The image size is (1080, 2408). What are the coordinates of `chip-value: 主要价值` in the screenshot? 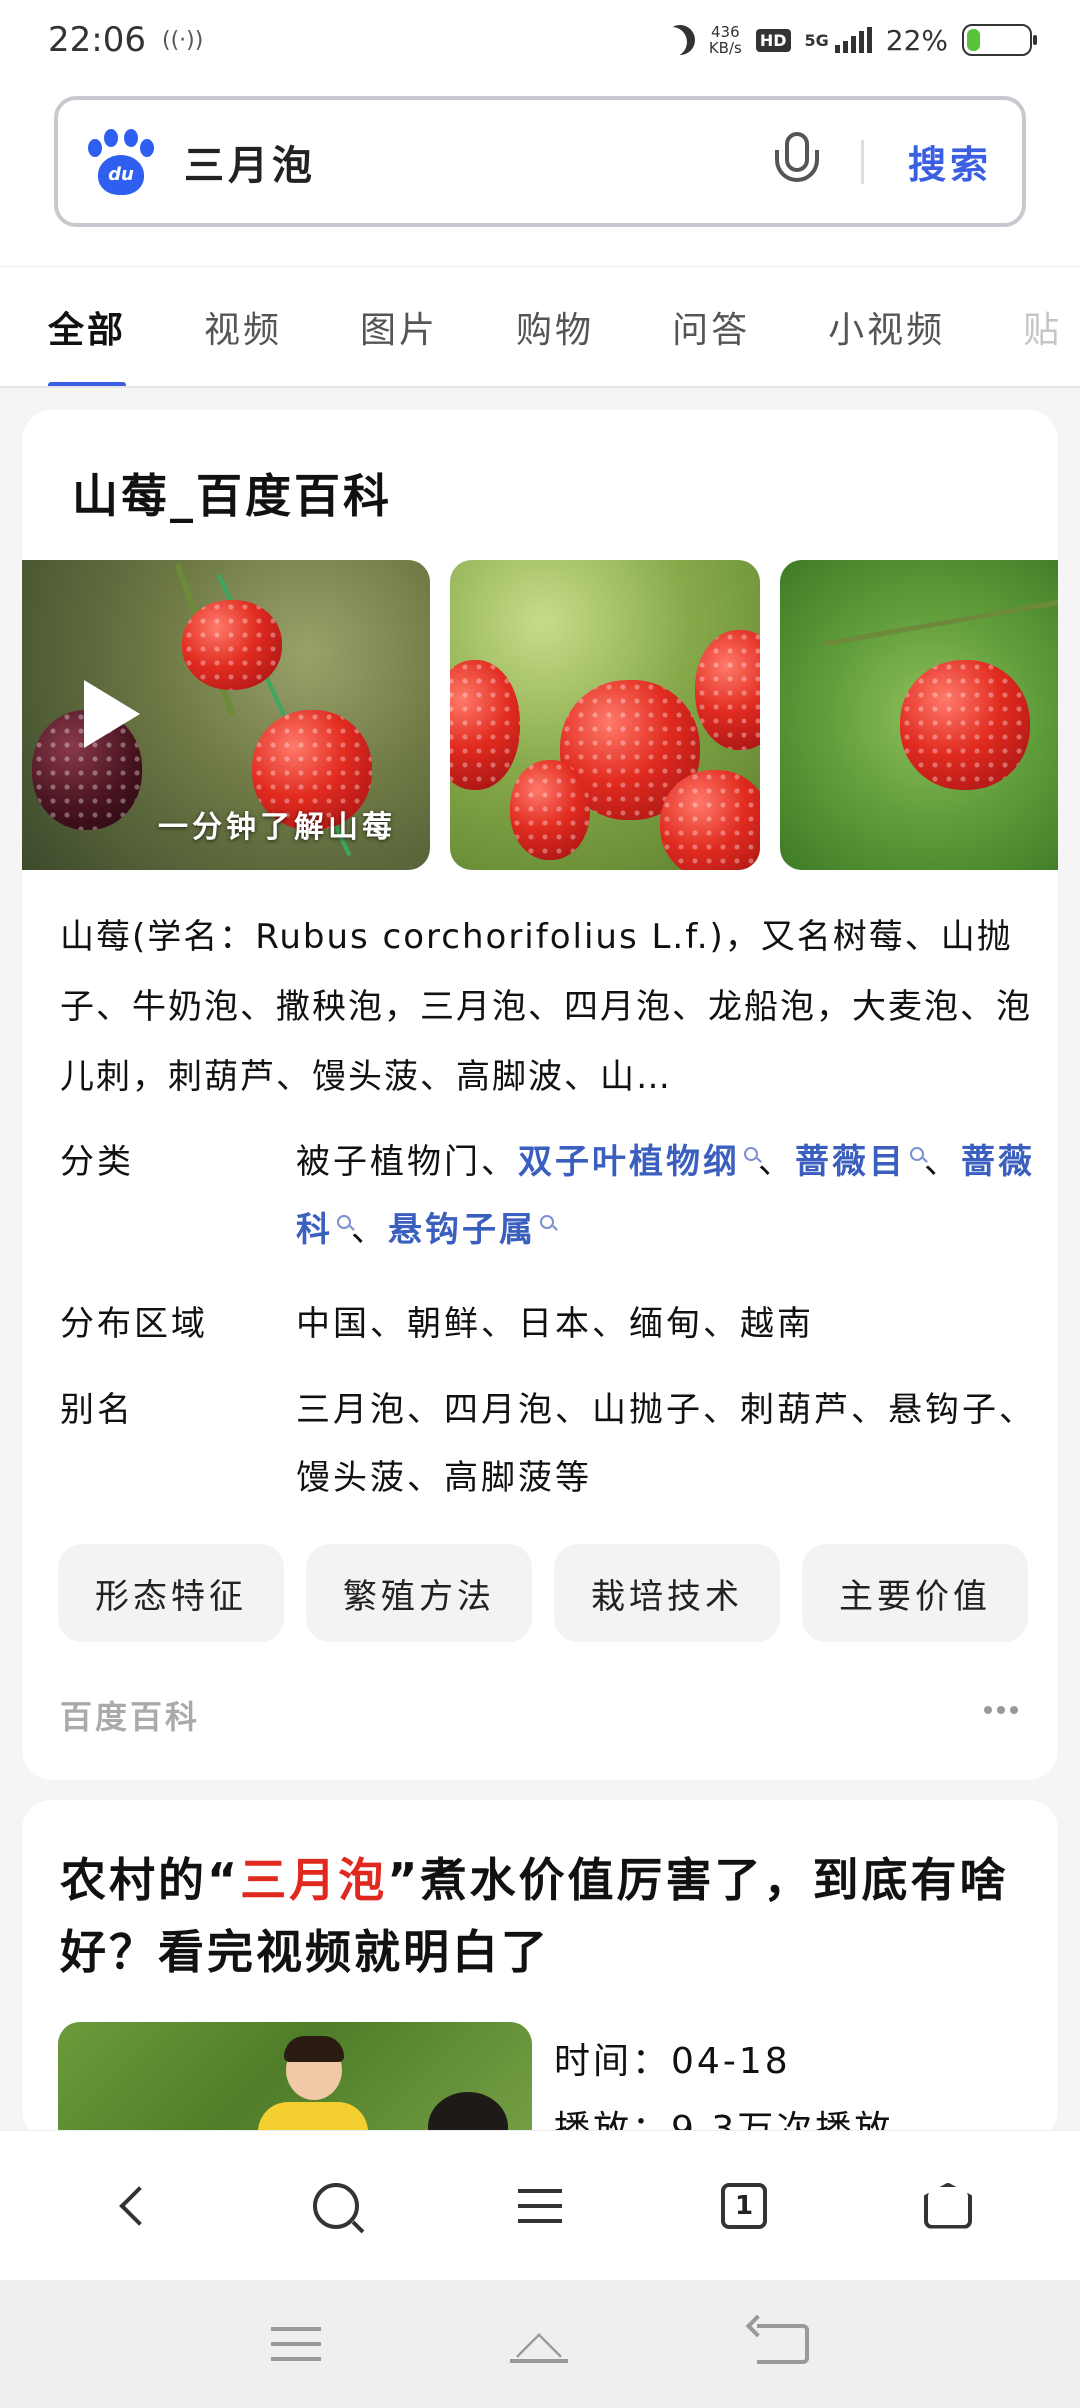 It's located at (915, 1593).